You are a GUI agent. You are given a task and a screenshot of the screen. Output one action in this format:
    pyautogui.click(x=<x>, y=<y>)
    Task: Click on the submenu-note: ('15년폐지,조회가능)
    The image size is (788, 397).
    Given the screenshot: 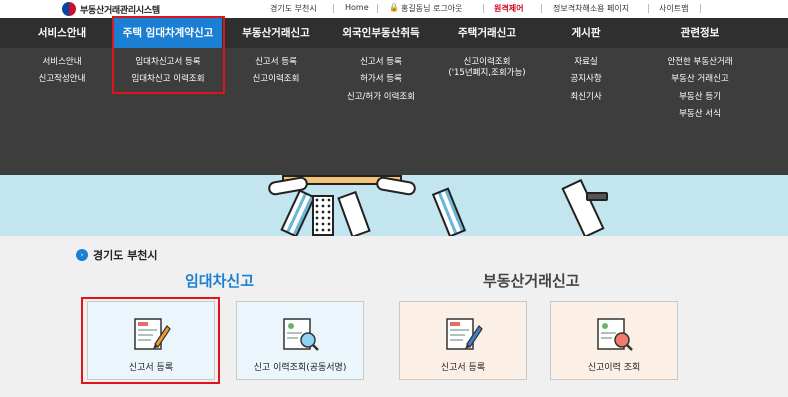 What is the action you would take?
    pyautogui.click(x=487, y=73)
    